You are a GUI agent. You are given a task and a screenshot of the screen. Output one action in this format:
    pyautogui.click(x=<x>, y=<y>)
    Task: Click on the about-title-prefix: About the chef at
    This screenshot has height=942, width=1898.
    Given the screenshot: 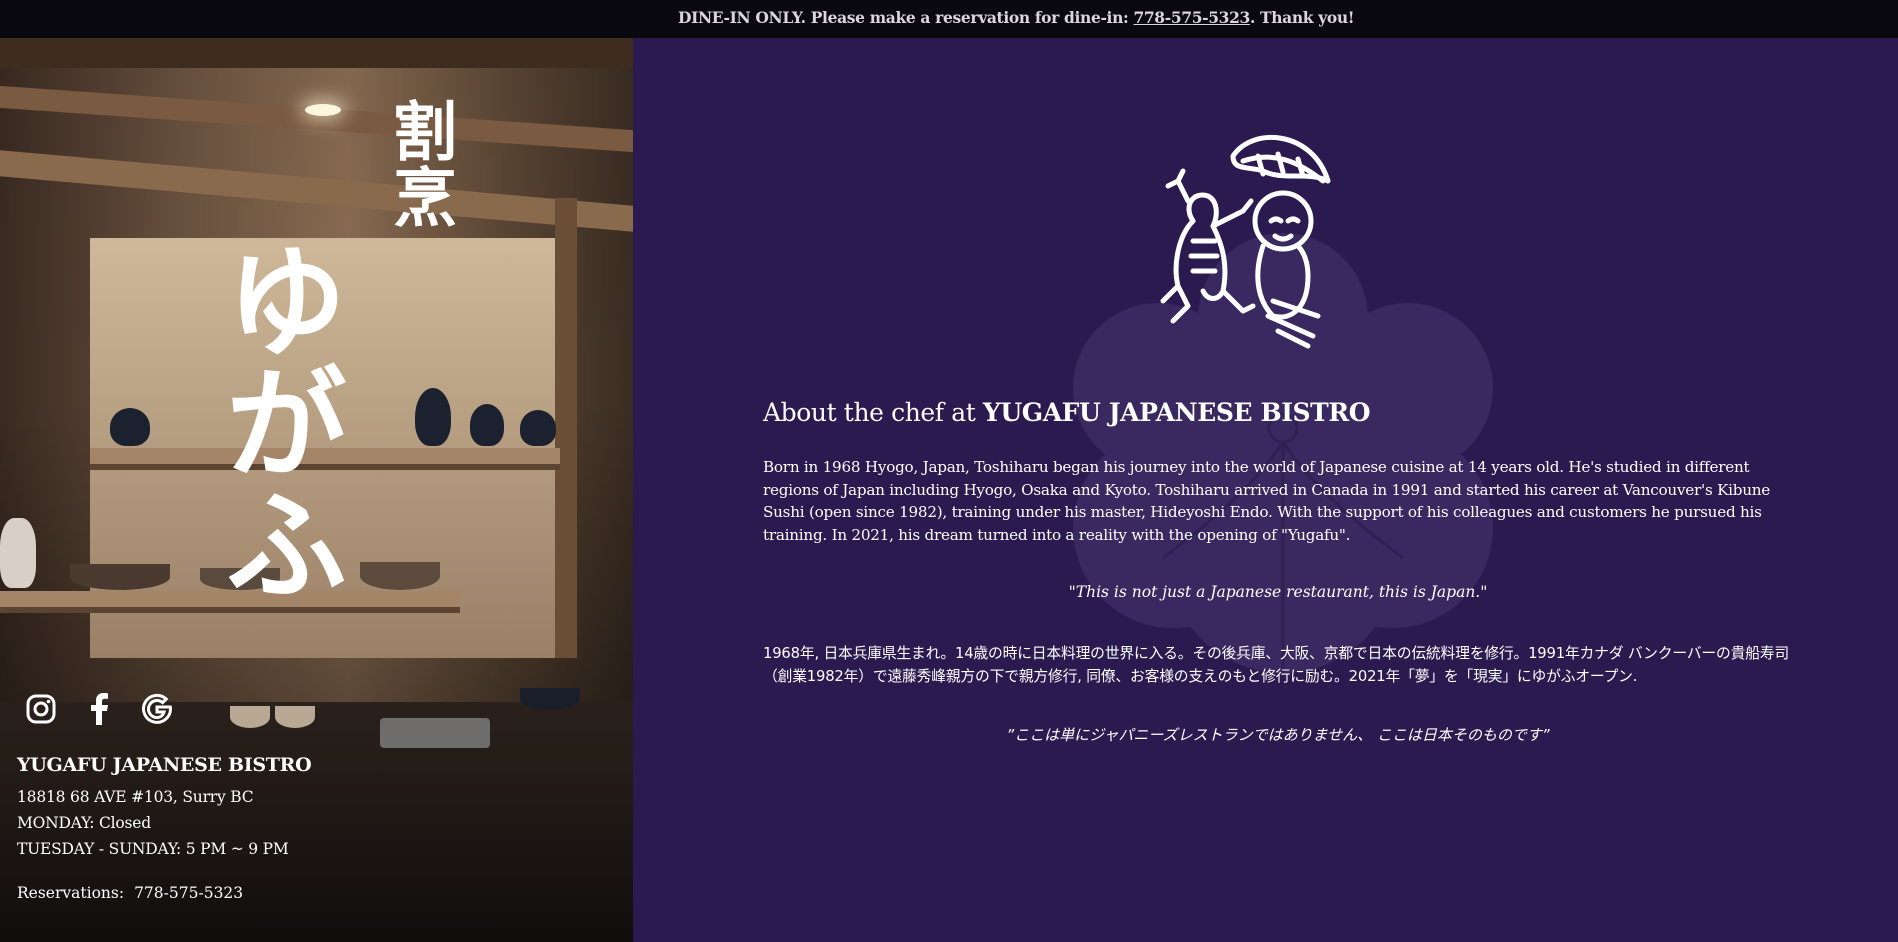 What is the action you would take?
    pyautogui.click(x=873, y=412)
    